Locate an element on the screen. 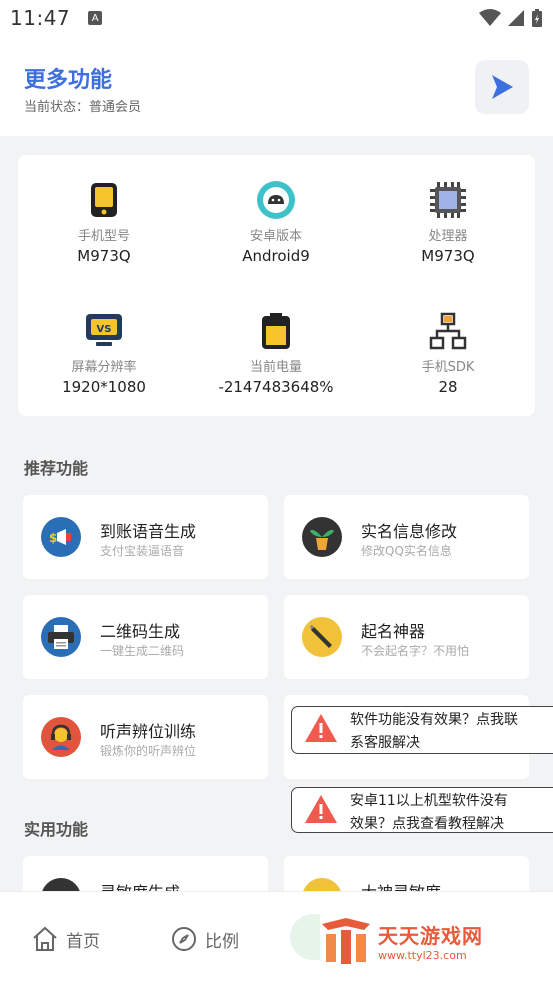 The height and width of the screenshot is (984, 553). plant-icon is located at coordinates (322, 537).